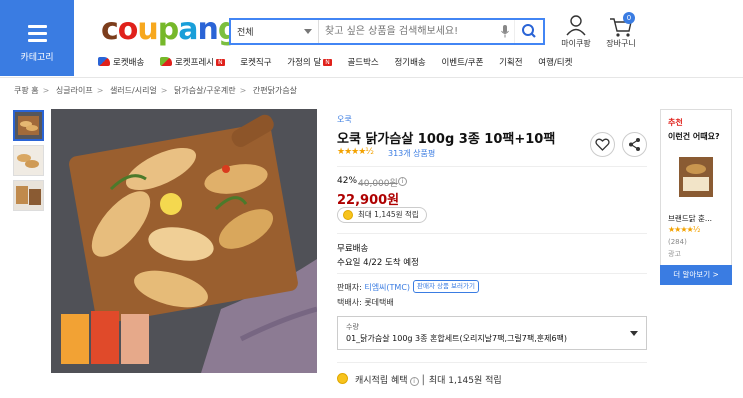  Describe the element at coordinates (457, 338) in the screenshot. I see `option-value: 01_닭가슴살 100g 3종 혼합세트(오리지날7팩,그릴7팩,훈제6팩)` at that location.